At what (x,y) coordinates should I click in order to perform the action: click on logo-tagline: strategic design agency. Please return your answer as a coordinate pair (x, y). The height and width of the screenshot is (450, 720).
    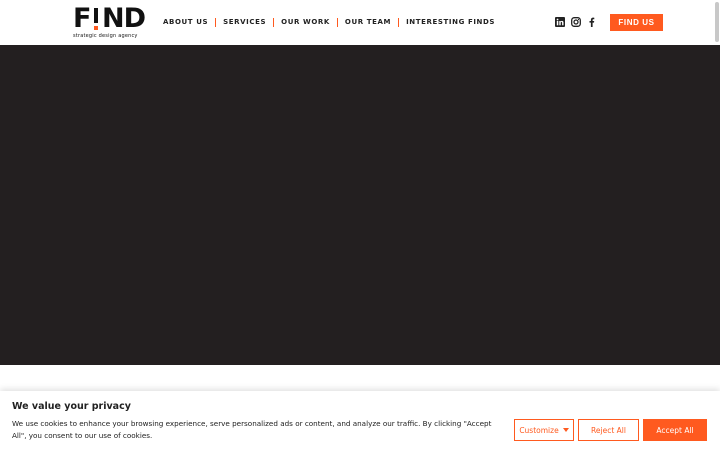
    Looking at the image, I should click on (105, 36).